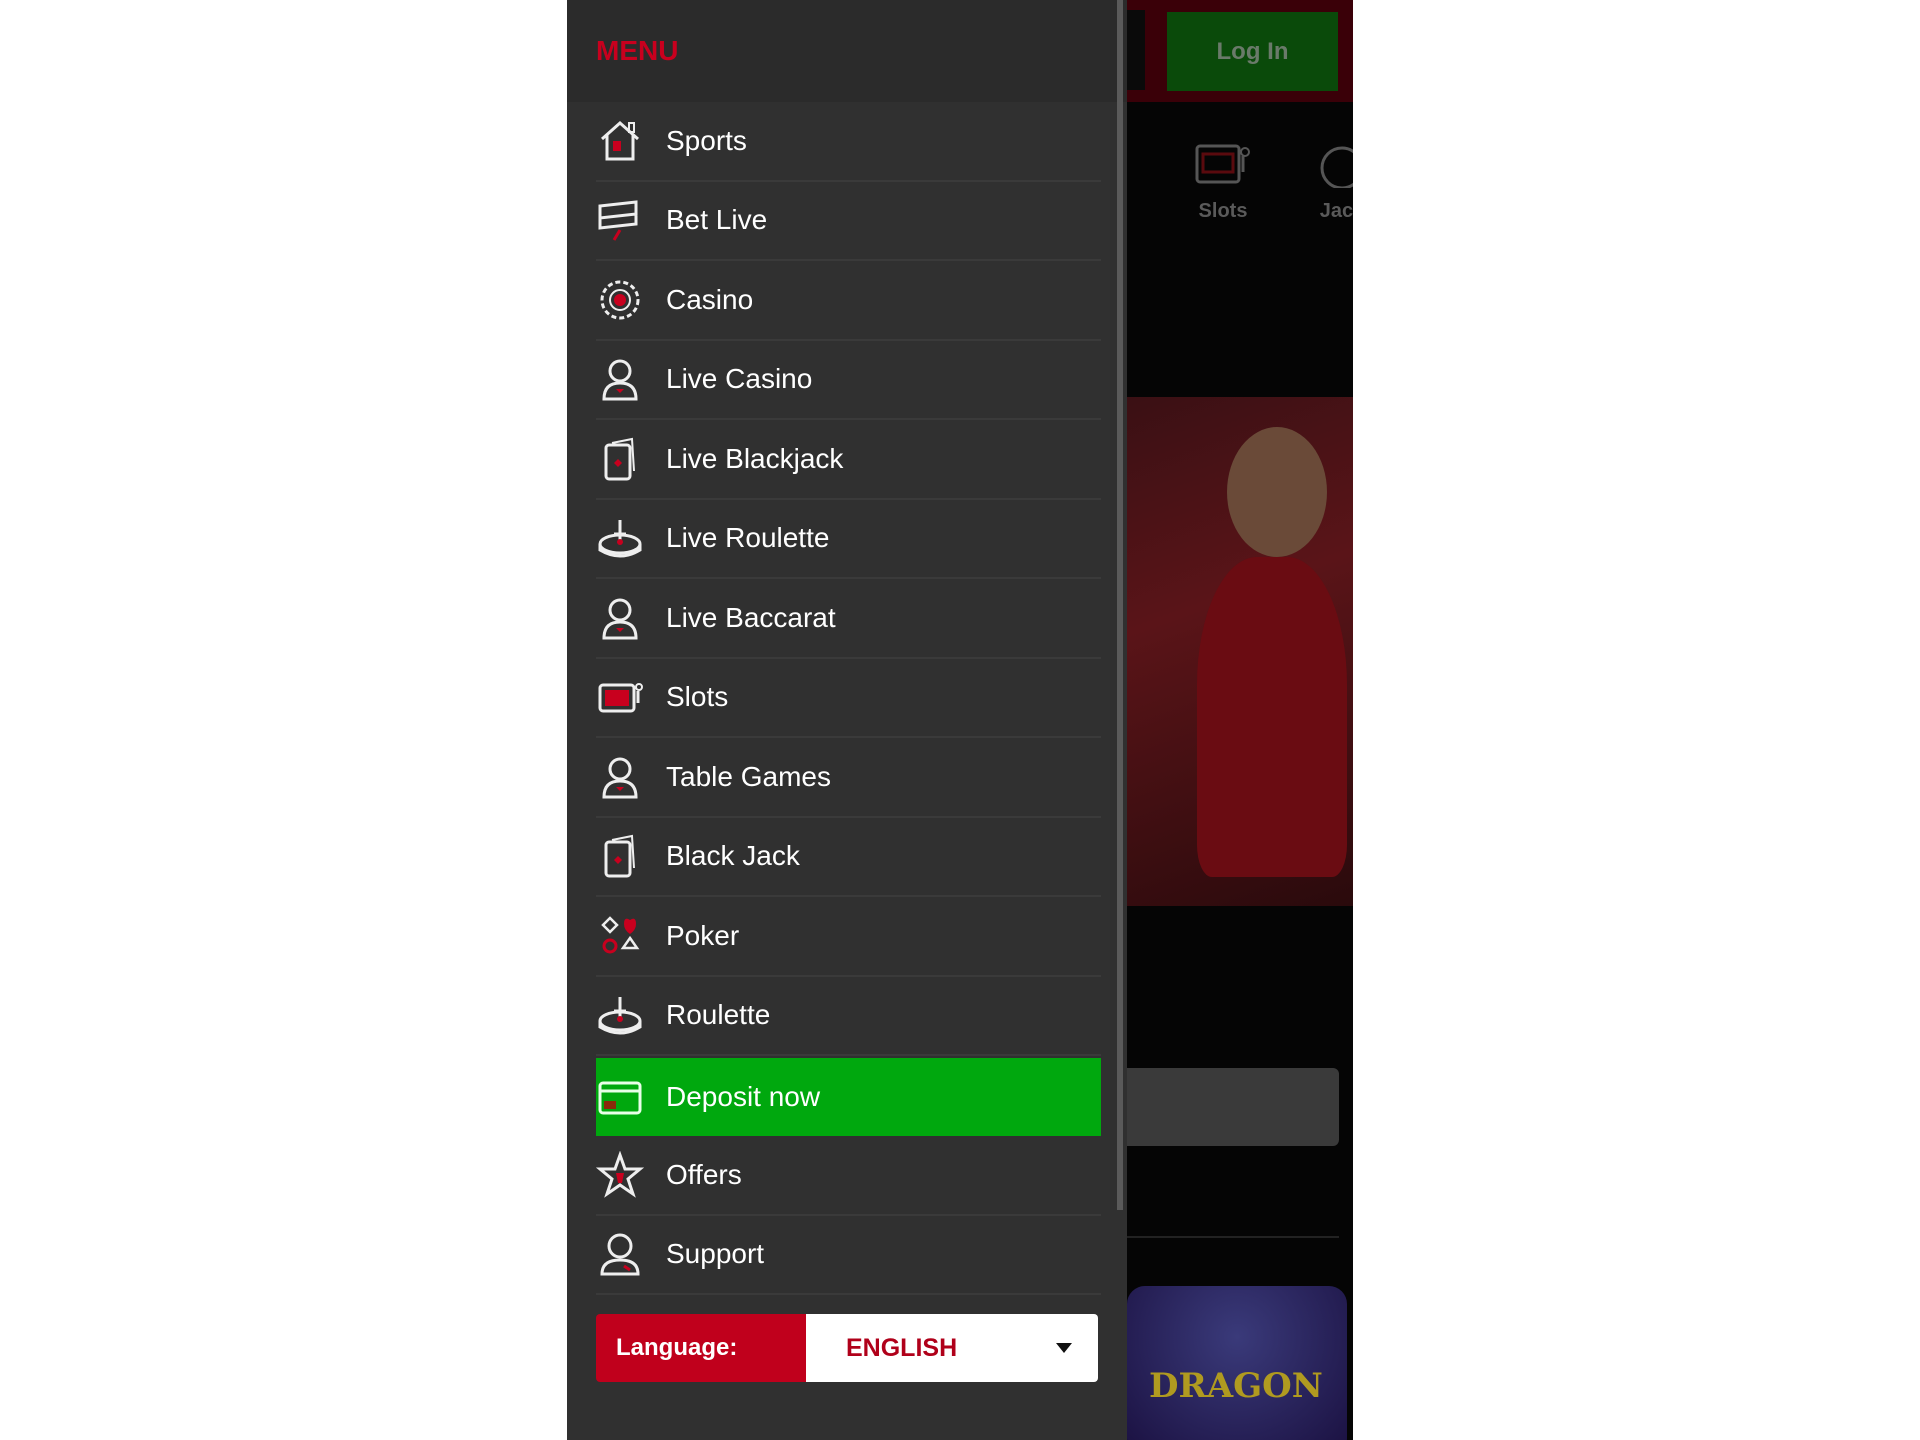 The image size is (1920, 1440). I want to click on jackpot-icon, so click(1336, 167).